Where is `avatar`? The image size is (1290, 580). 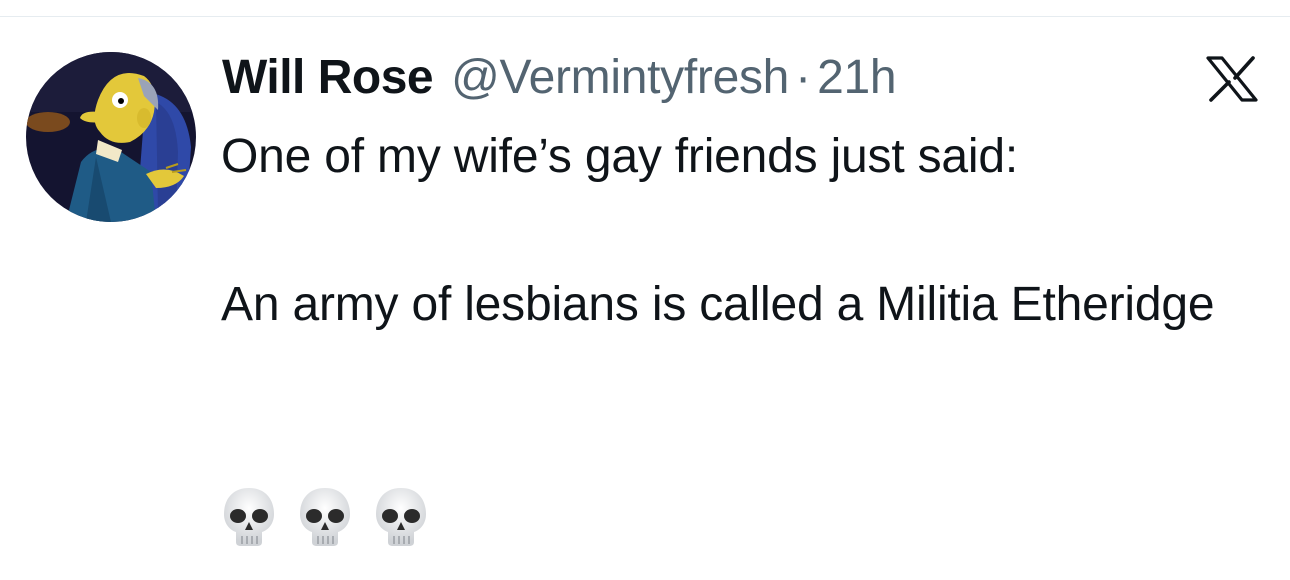
avatar is located at coordinates (111, 137).